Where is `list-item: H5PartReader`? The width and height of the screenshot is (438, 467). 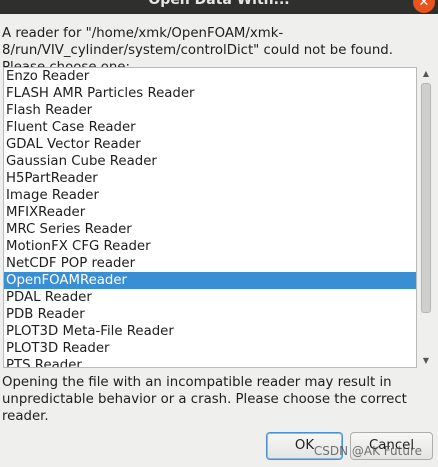
list-item: H5PartReader is located at coordinates (210, 178).